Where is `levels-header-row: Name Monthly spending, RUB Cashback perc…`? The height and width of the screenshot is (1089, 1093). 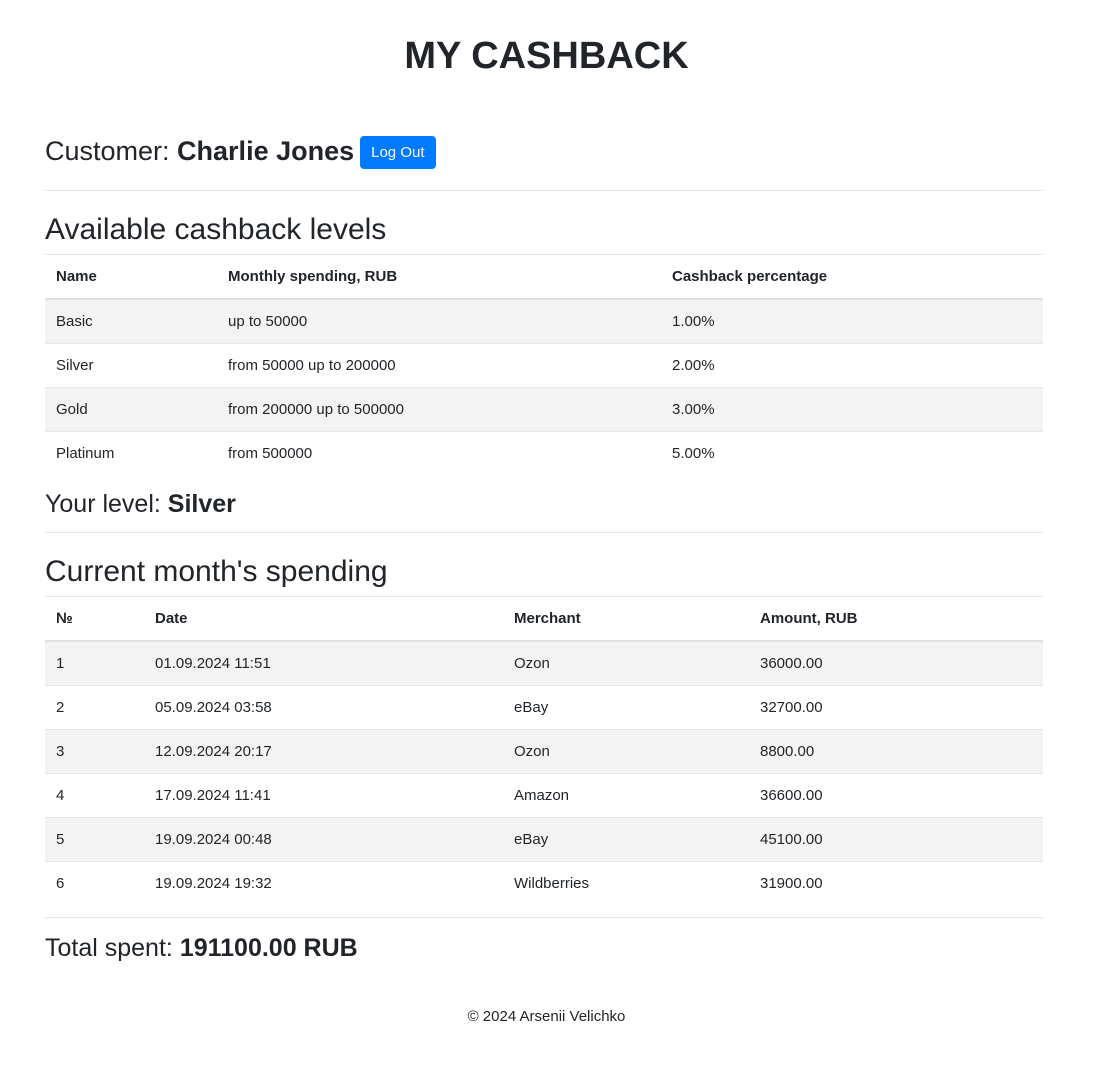
levels-header-row: Name Monthly spending, RUB Cashback perc… is located at coordinates (544, 277).